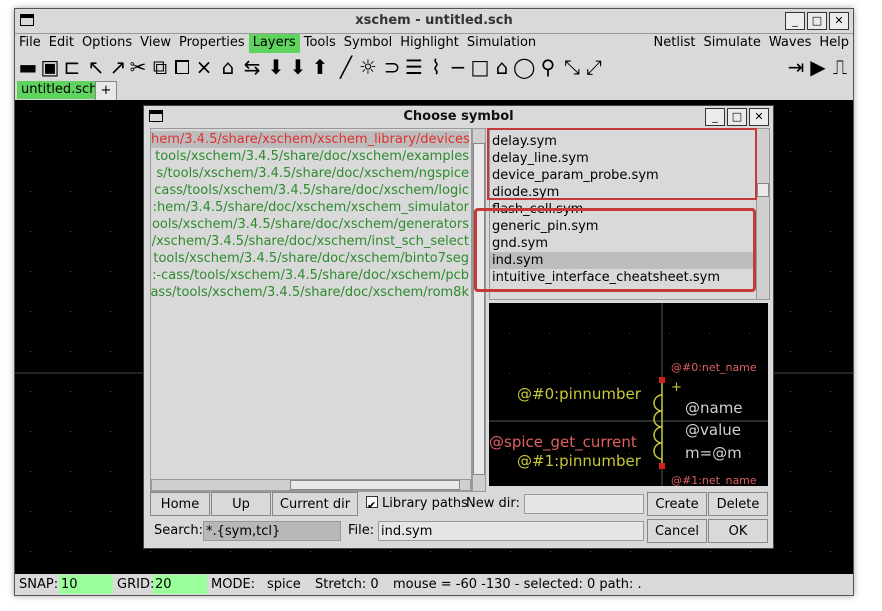 The image size is (882, 611). What do you see at coordinates (606, 277) in the screenshot?
I see `file-item: intuitive_interface_cheatsheet.sym` at bounding box center [606, 277].